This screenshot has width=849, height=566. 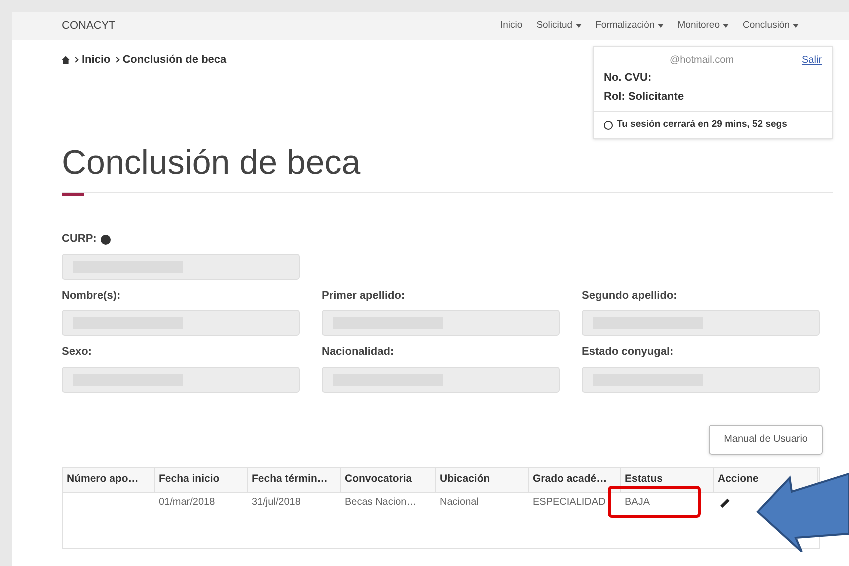 I want to click on table-cell-text: BAJA, so click(x=637, y=503).